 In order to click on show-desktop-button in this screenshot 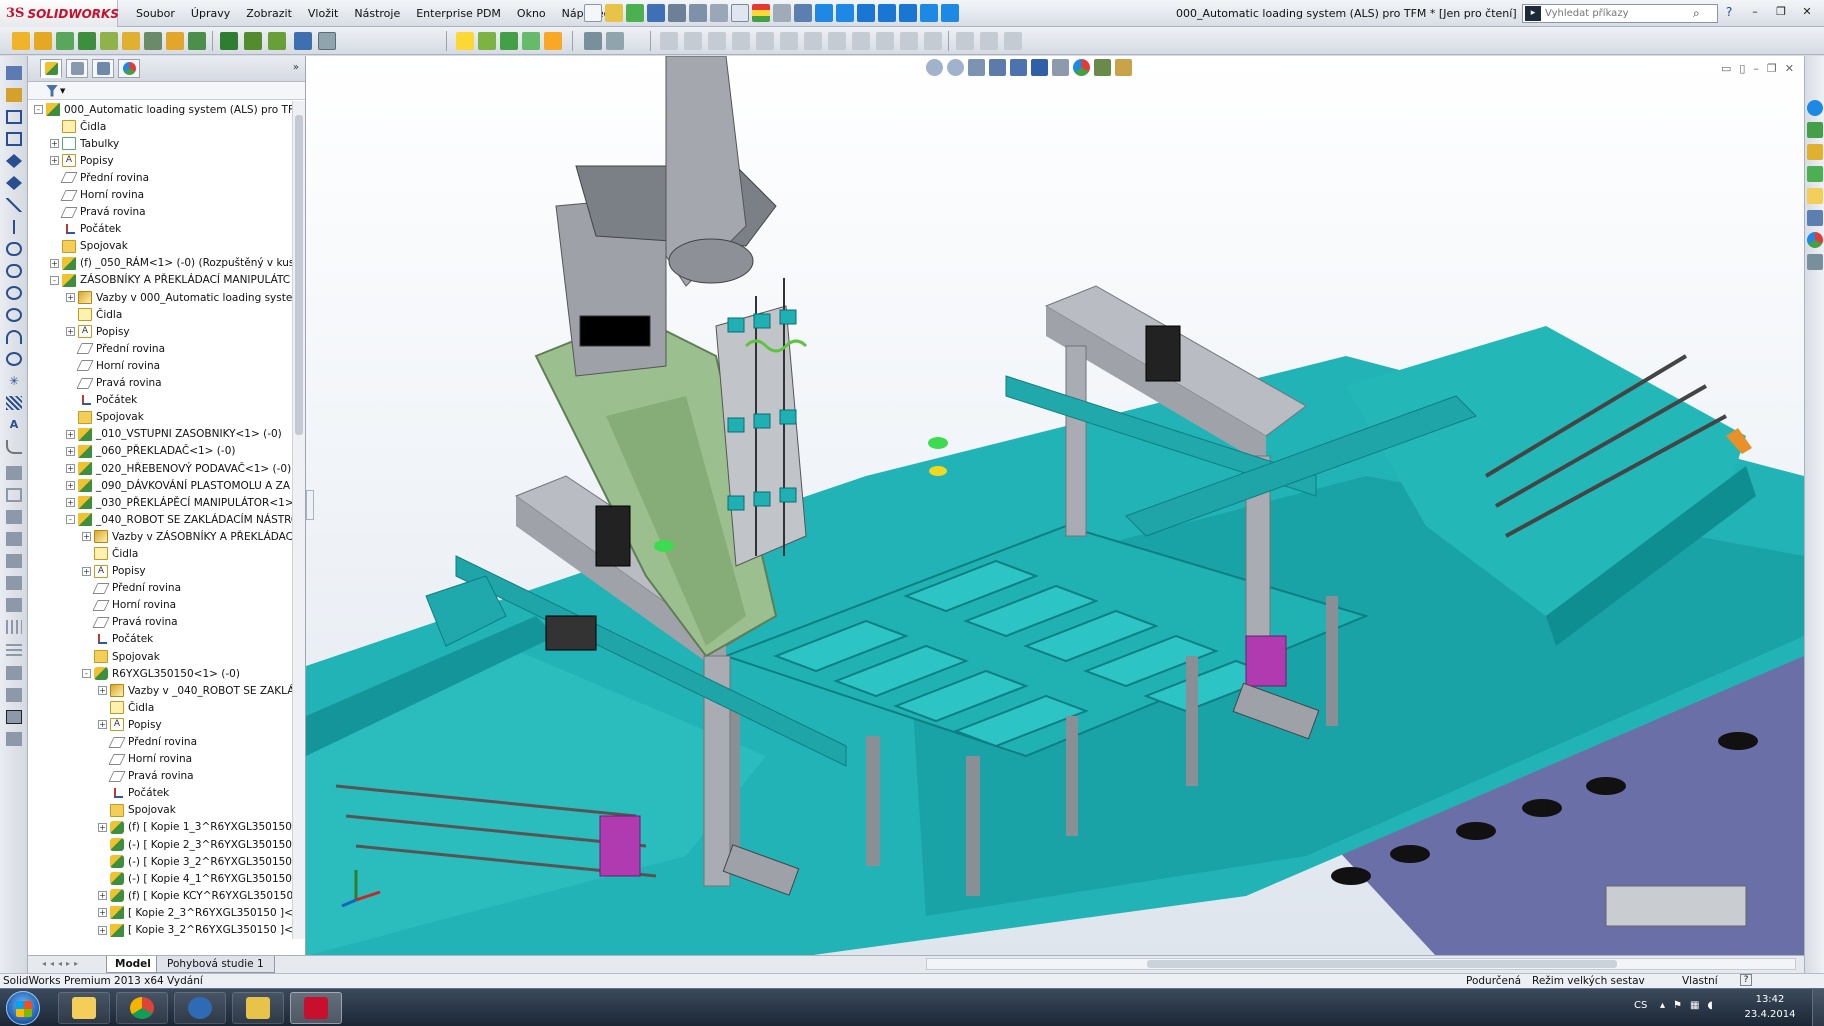, I will do `click(1818, 1007)`.